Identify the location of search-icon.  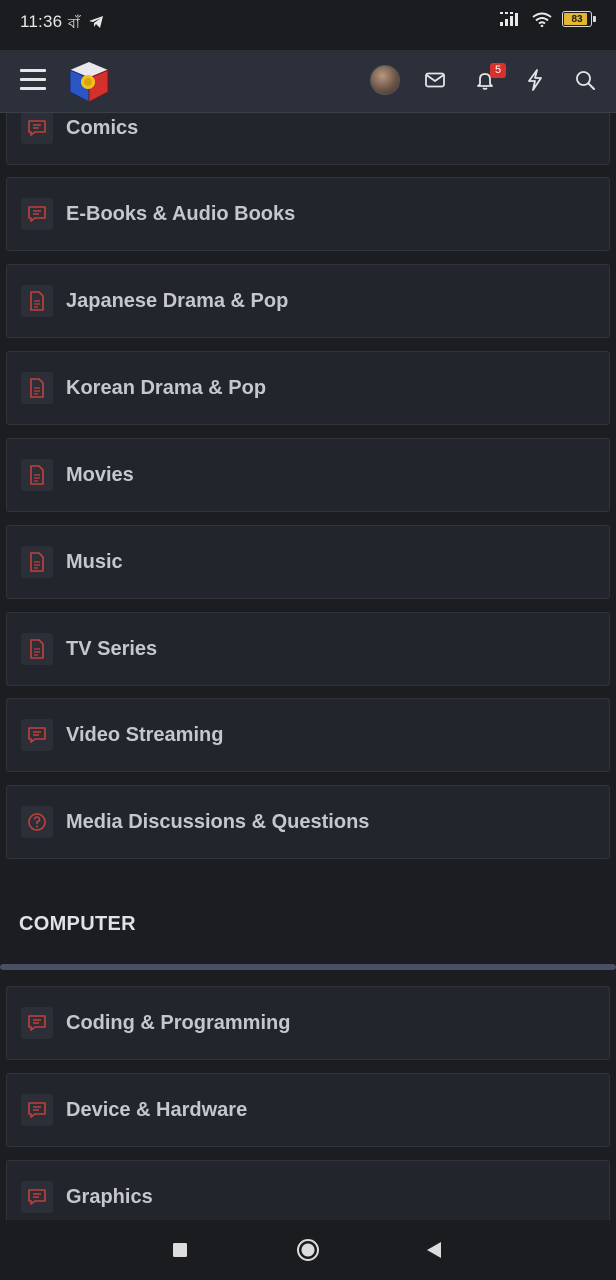
(585, 80).